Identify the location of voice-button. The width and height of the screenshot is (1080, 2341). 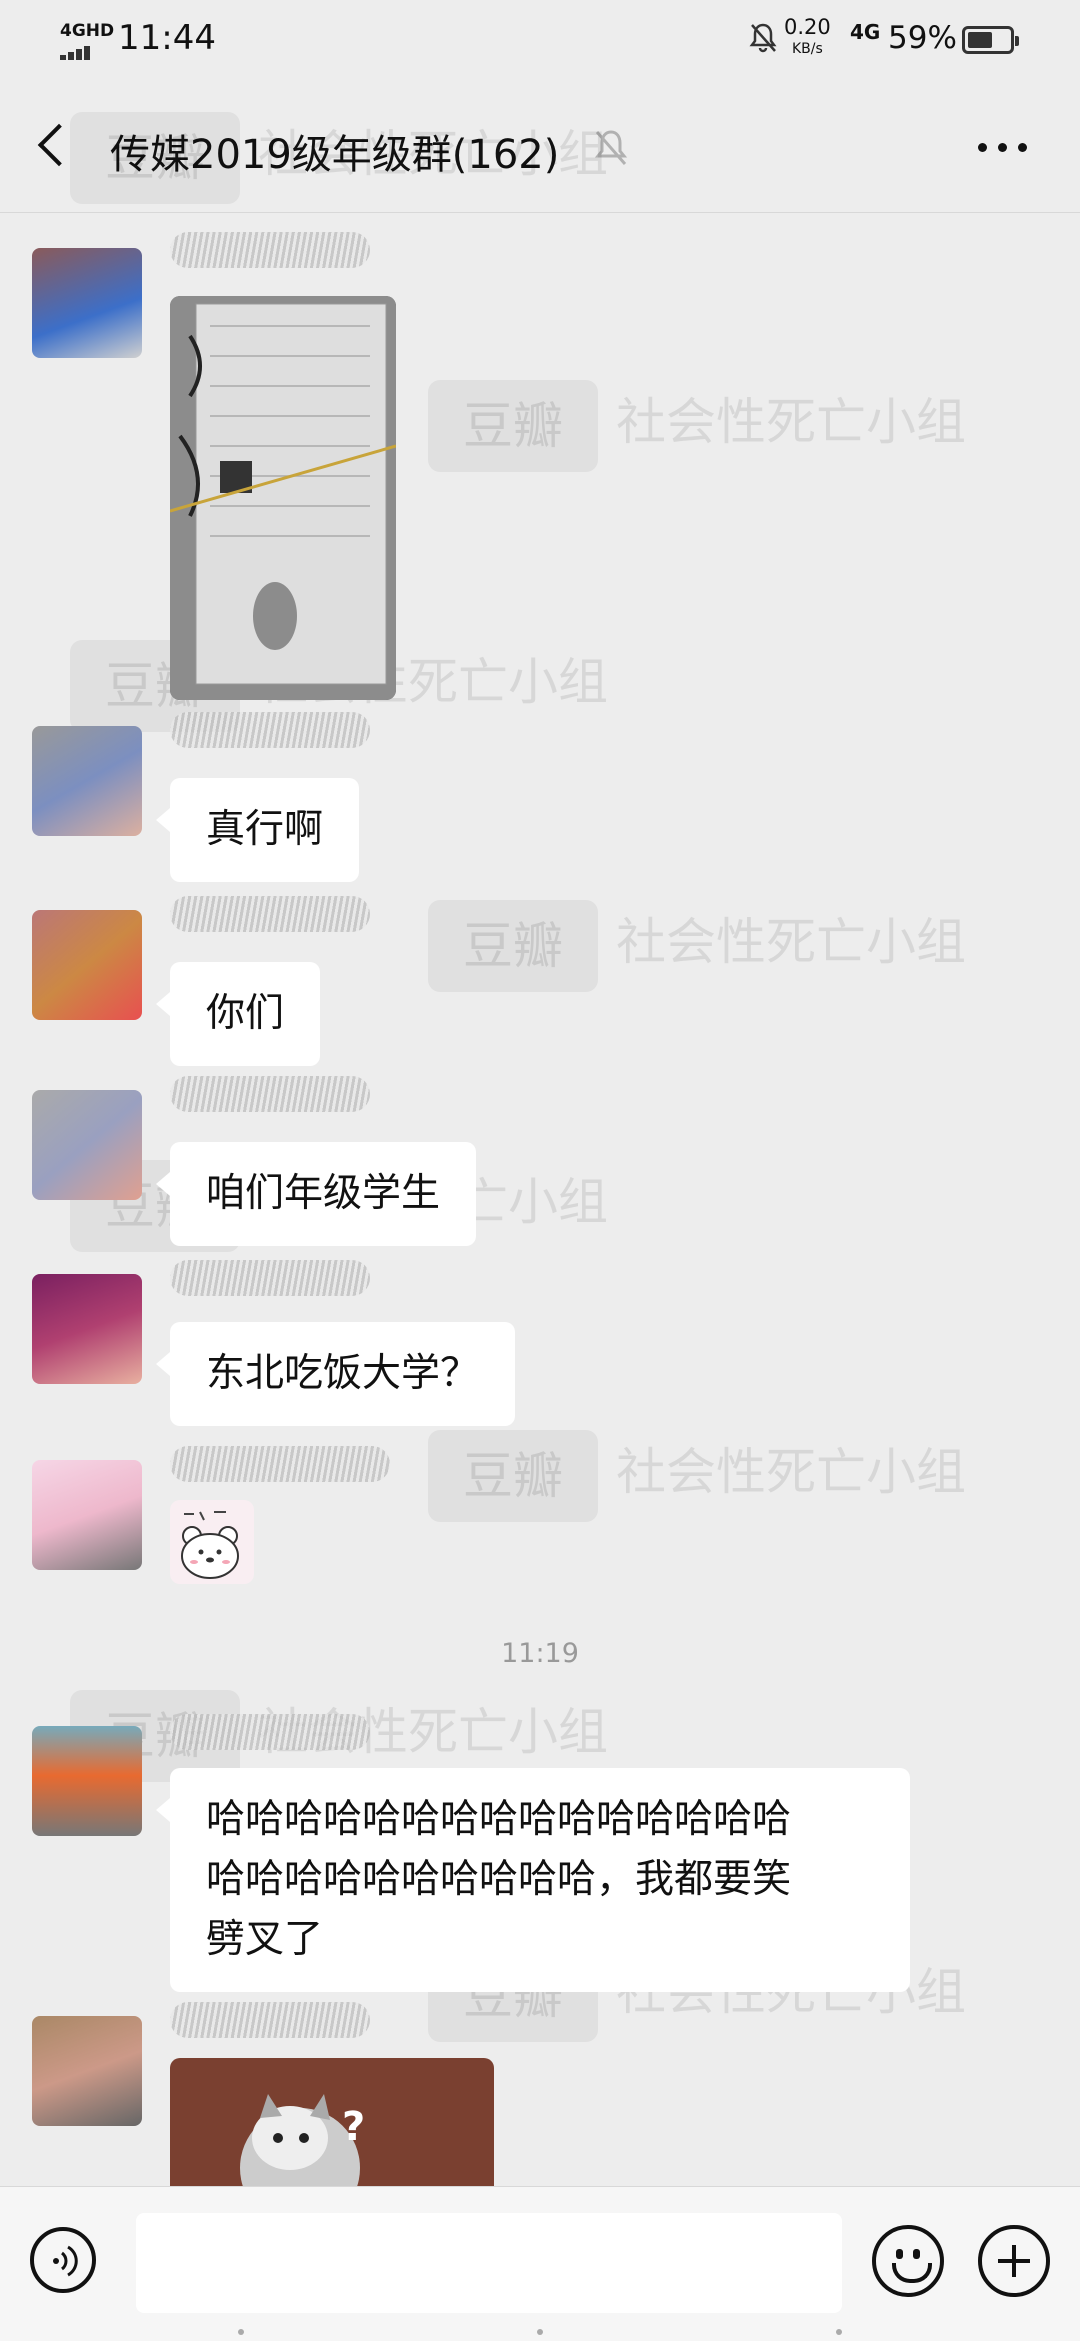
(63, 2260).